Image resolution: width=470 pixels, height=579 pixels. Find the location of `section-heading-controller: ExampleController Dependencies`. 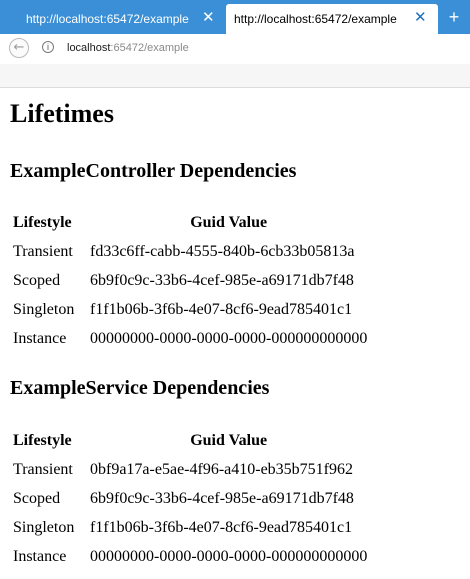

section-heading-controller: ExampleController Dependencies is located at coordinates (153, 171).